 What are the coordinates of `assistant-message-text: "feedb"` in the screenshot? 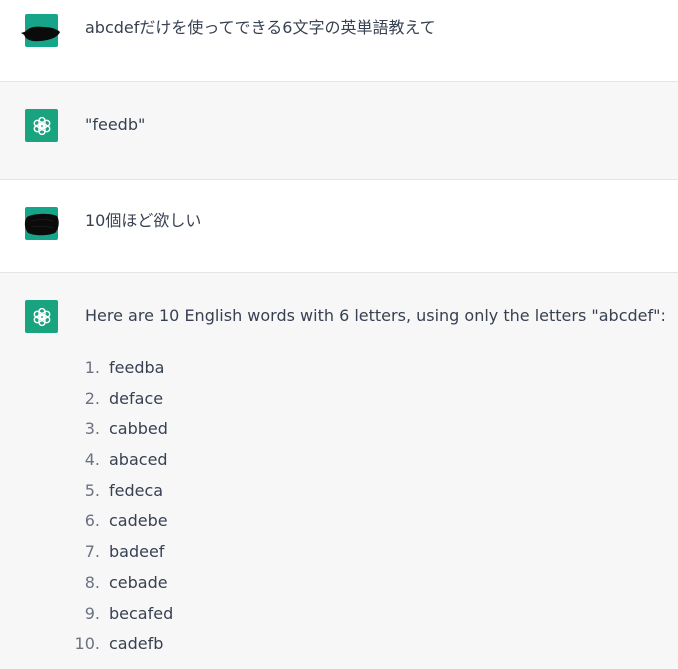 It's located at (115, 124).